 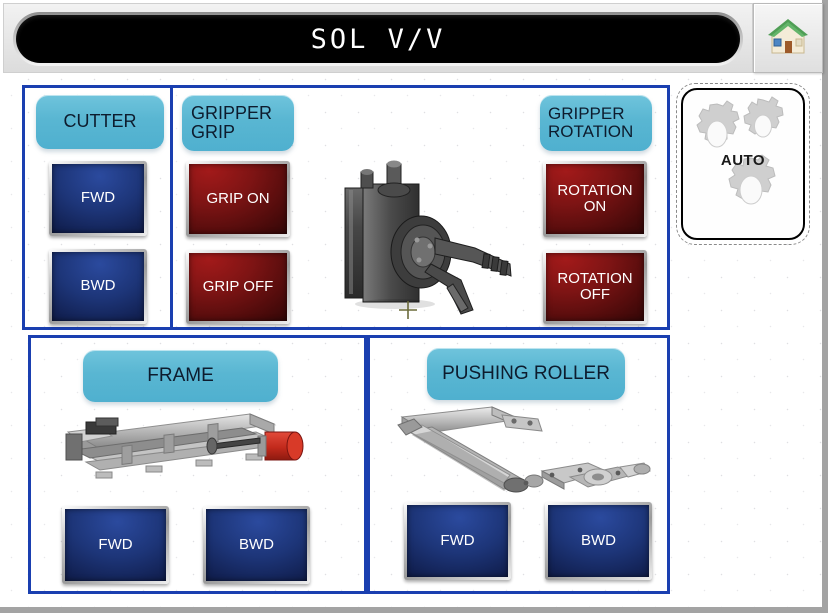 I want to click on gripper-rotation-title-line2: ROTATION, so click(x=591, y=131).